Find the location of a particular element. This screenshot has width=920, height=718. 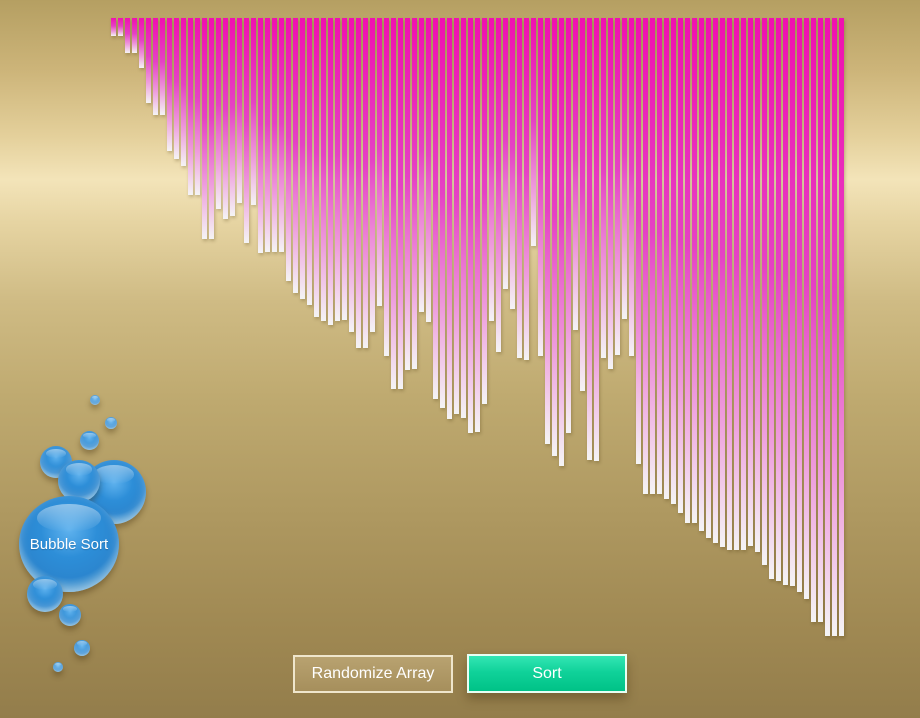

bubble-logo: Bubble Sort is located at coordinates (85, 535).